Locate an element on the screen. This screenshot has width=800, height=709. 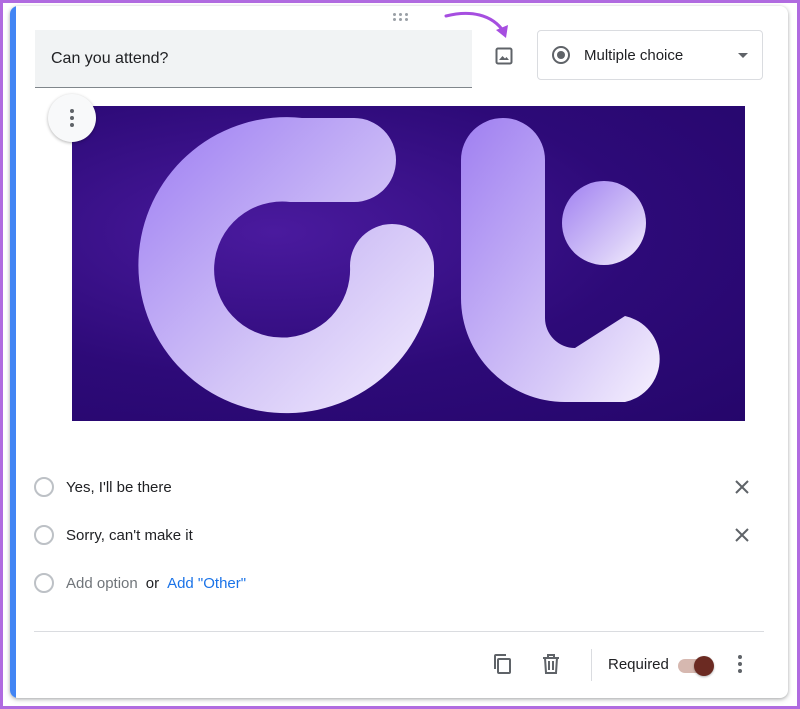
copy-icon is located at coordinates (502, 664).